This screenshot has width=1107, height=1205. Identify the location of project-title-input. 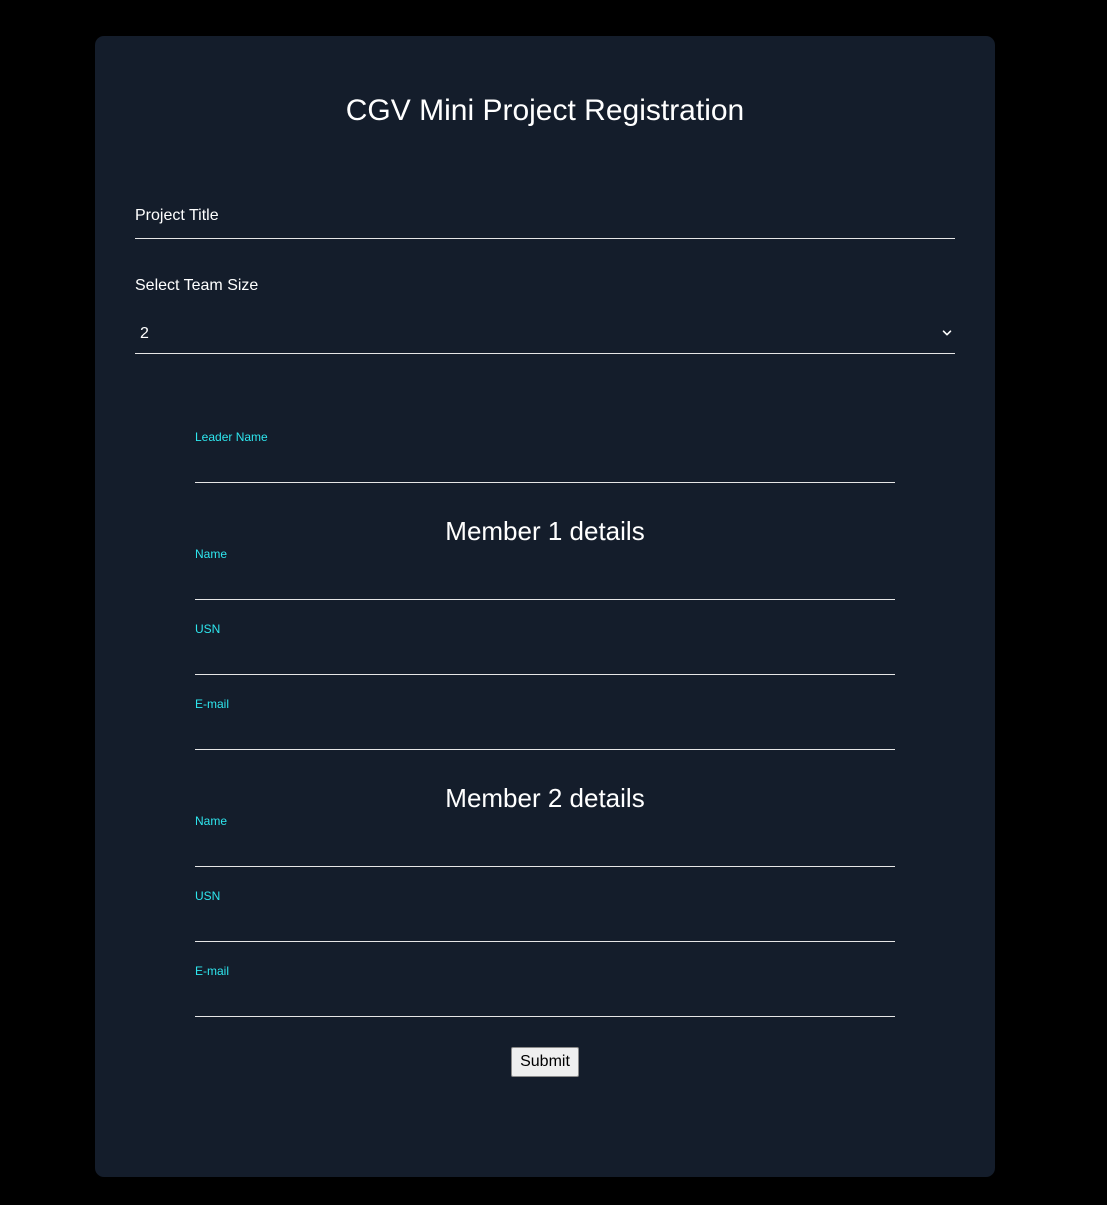
(545, 220).